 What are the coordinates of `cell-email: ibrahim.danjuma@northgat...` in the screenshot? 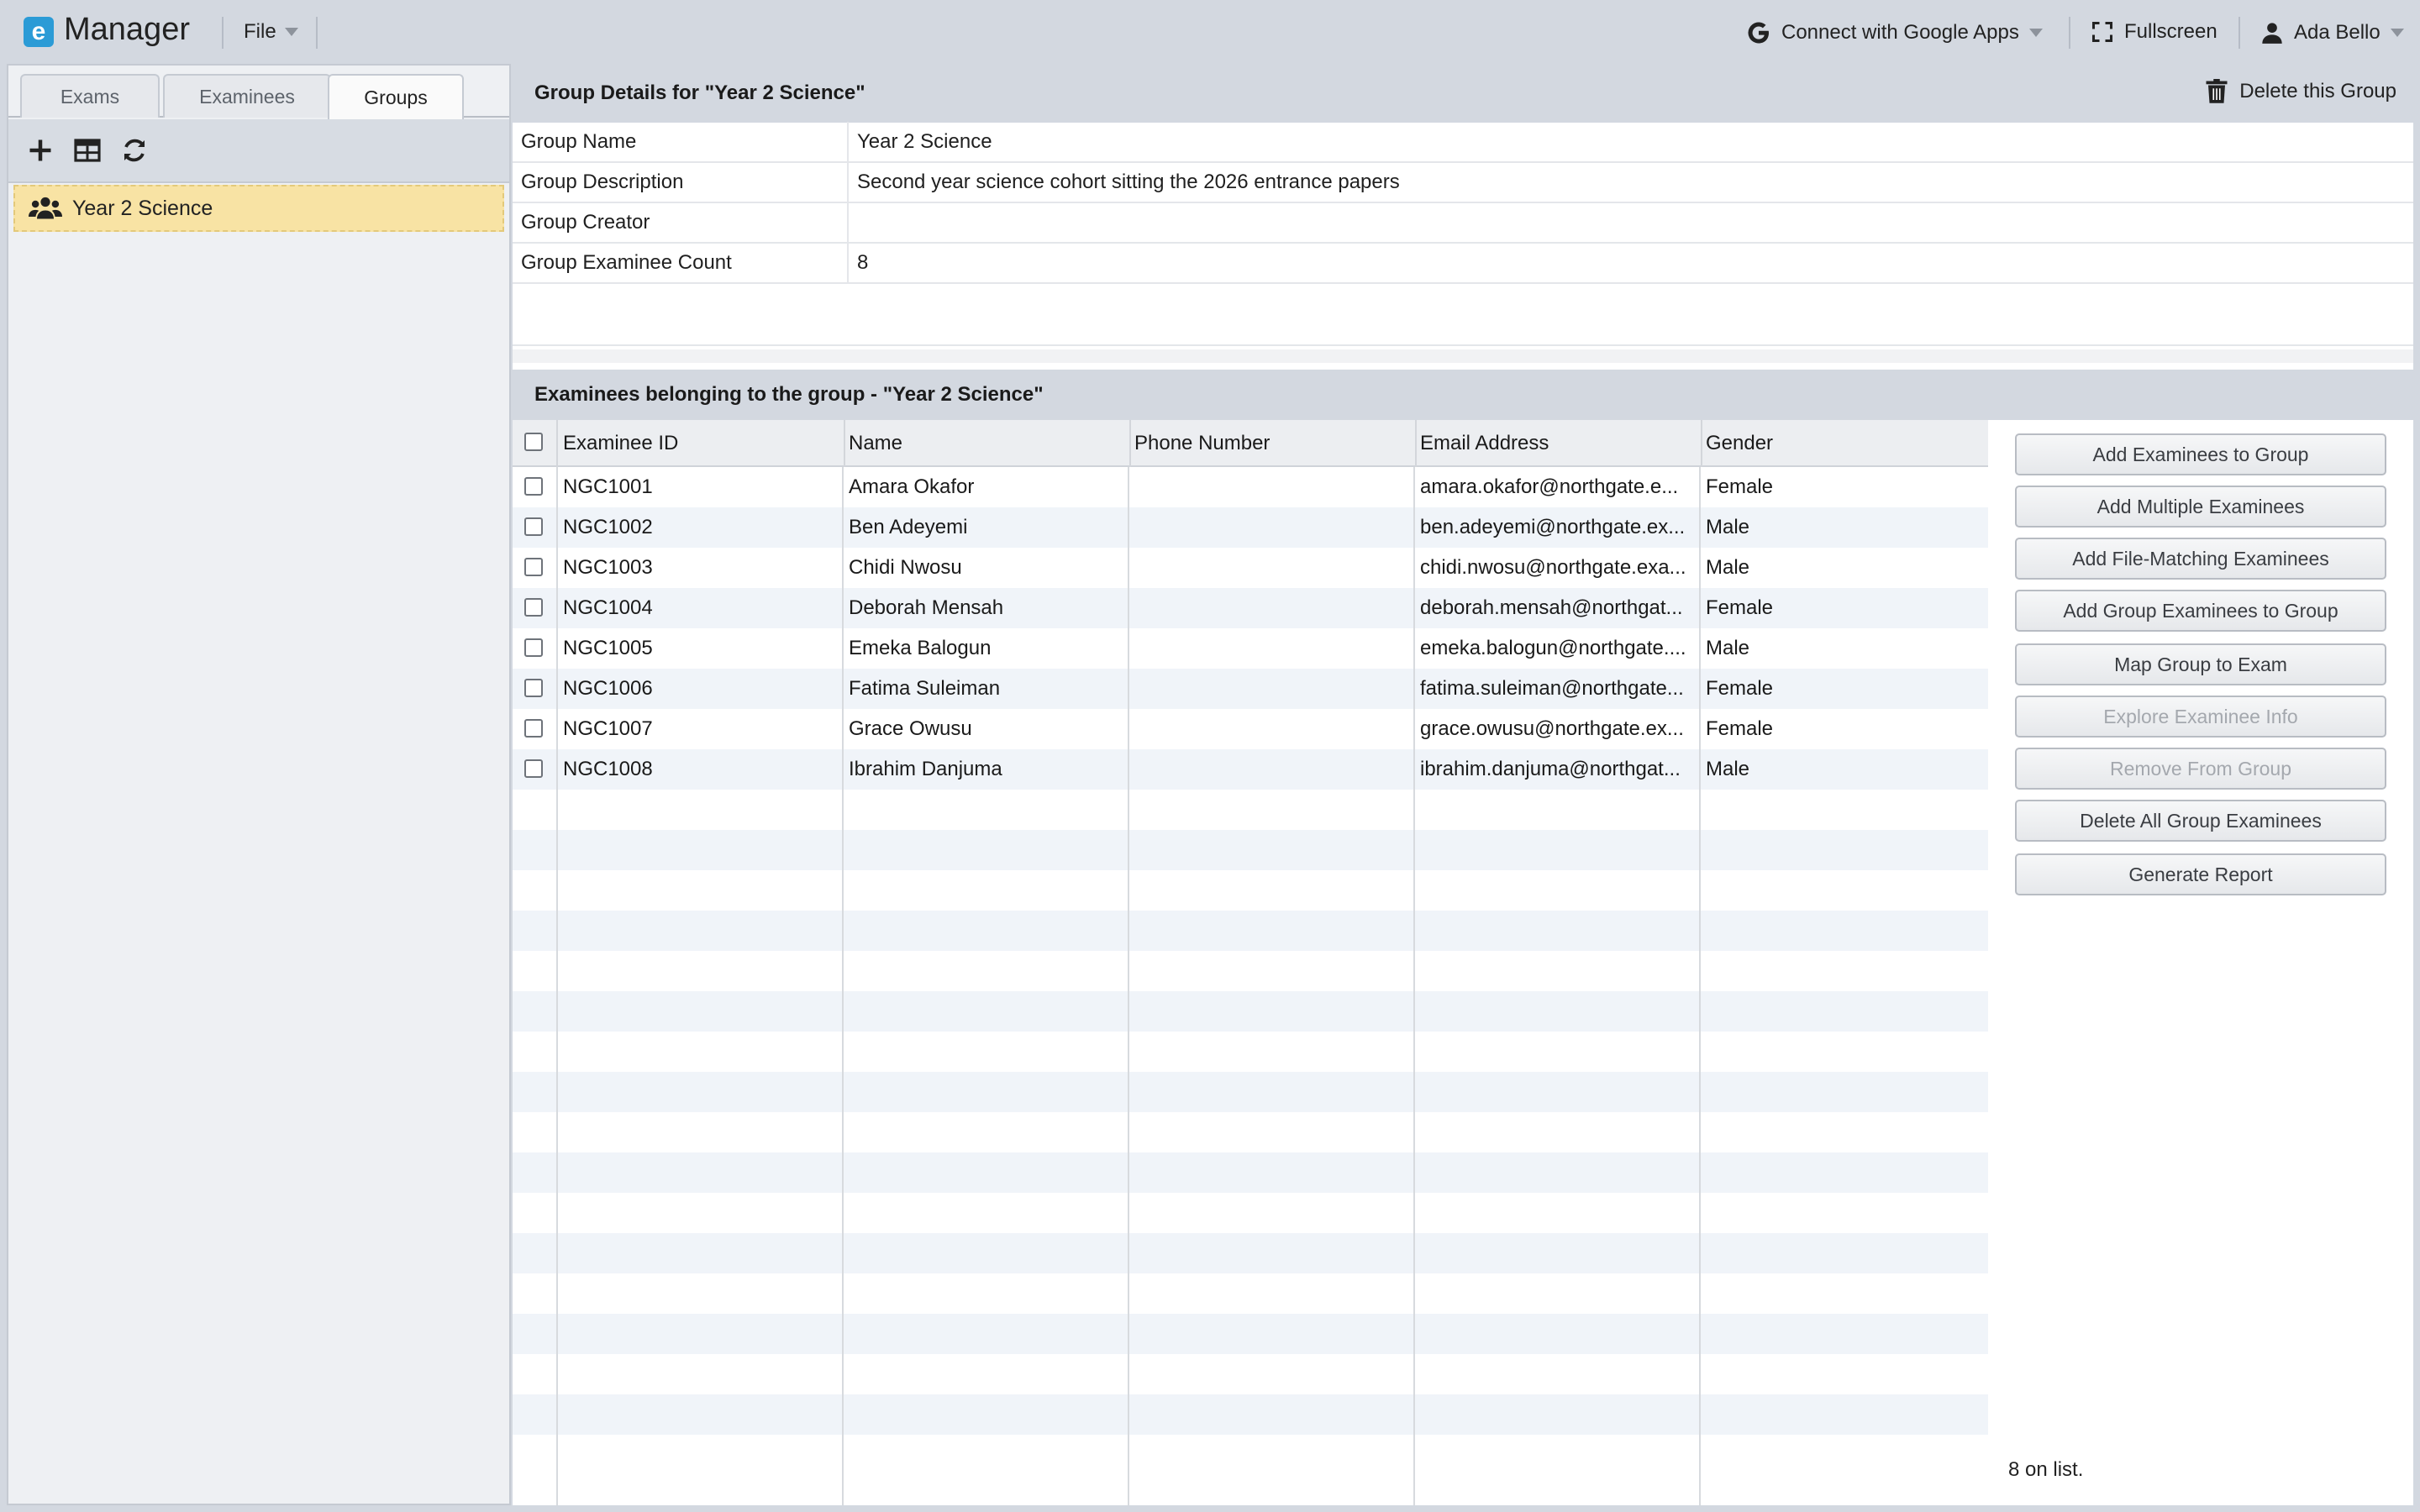 It's located at (1550, 769).